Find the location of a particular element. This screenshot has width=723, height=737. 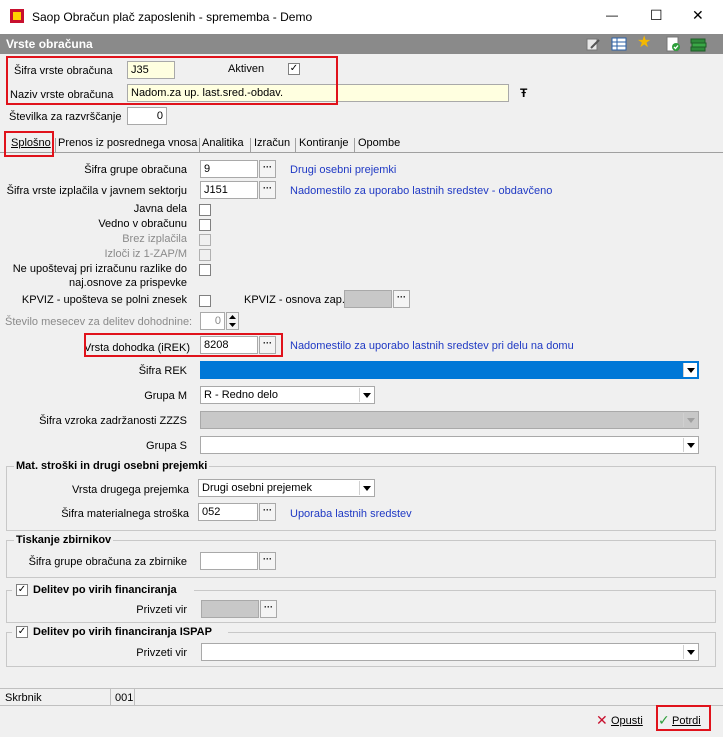

izloci-label: Izloči iz 1-ZAP/M is located at coordinates (145, 254).